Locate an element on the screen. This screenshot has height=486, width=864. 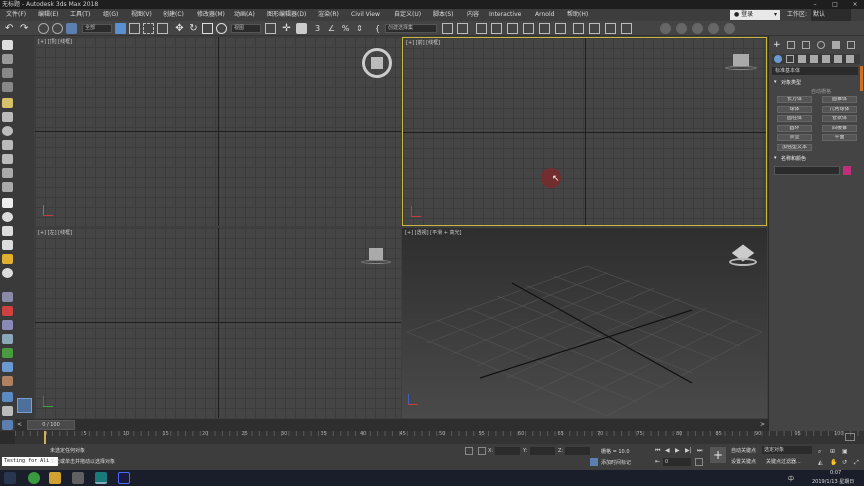
minimize-icon: – is located at coordinates (815, 4).